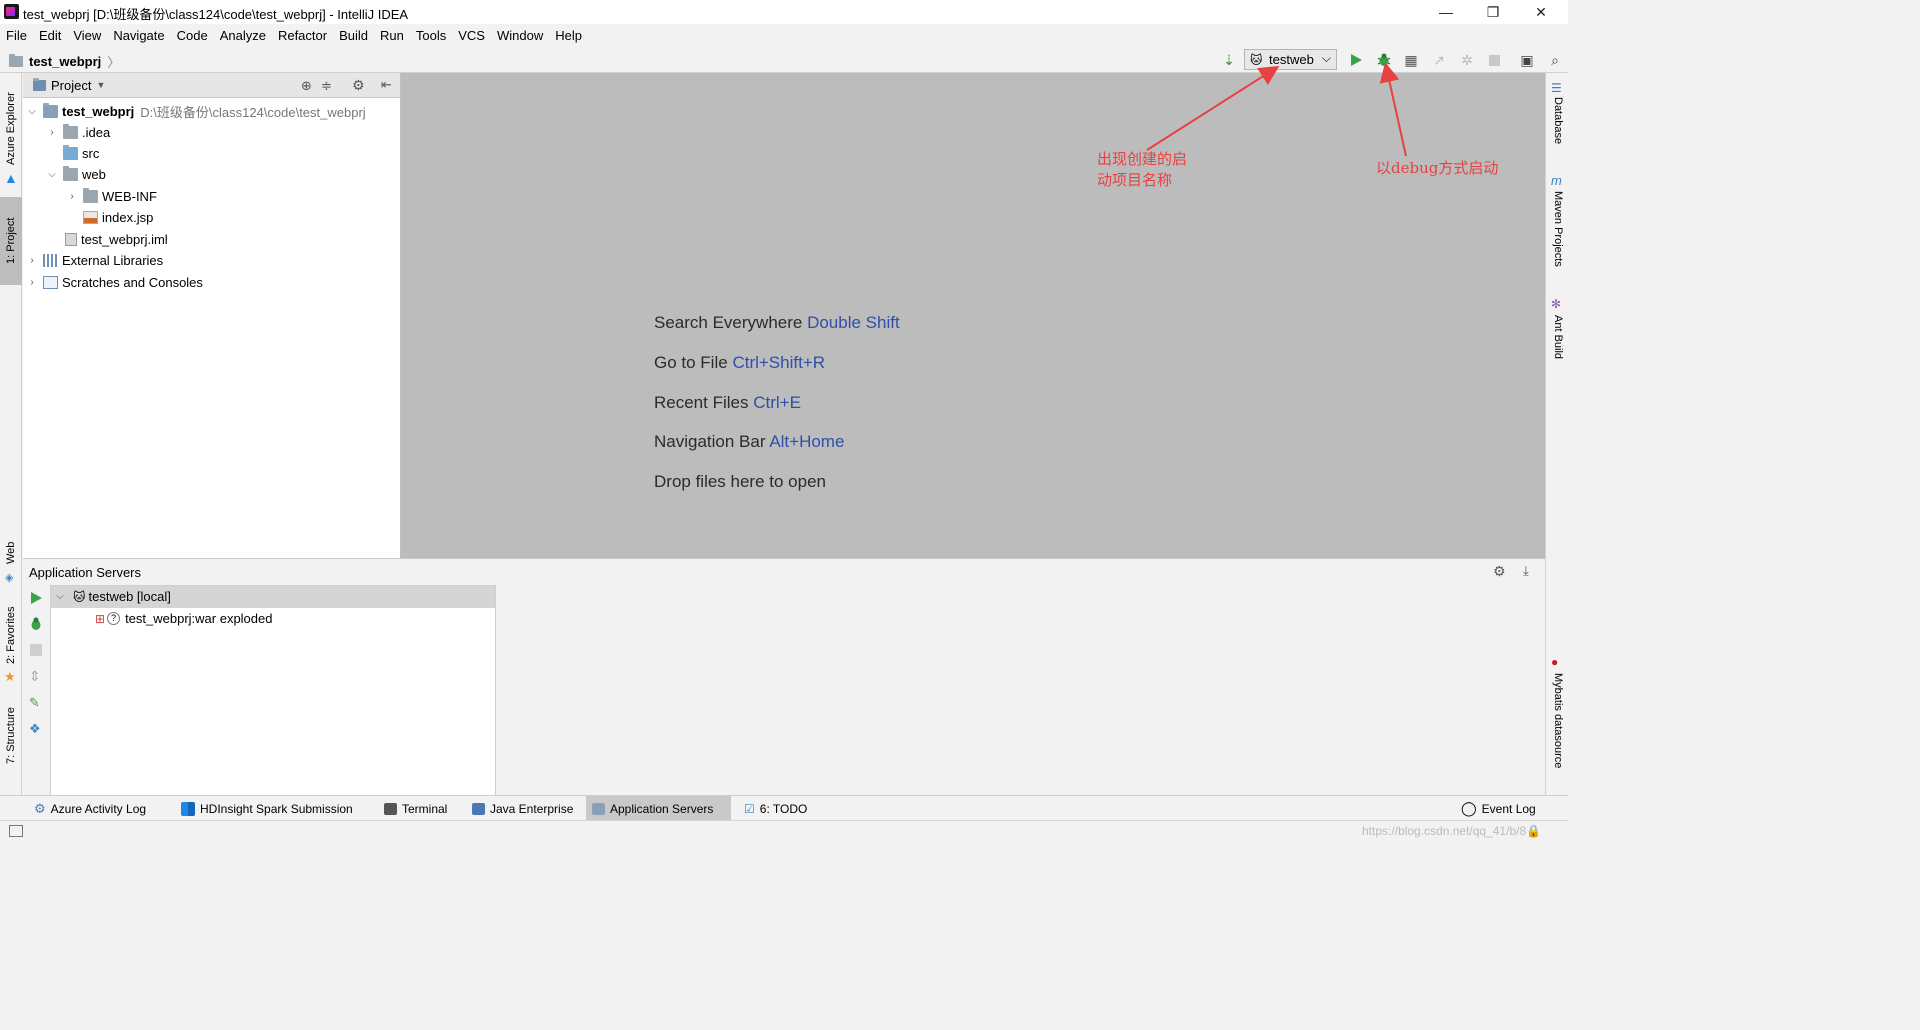 This screenshot has width=1920, height=1030. I want to click on tab-maven-projects: Maven Projects, so click(1558, 236).